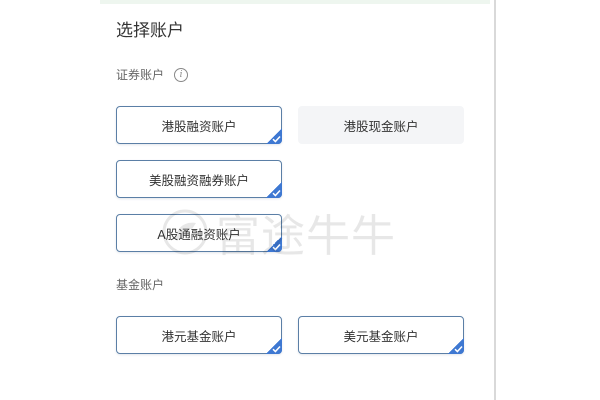 Image resolution: width=600 pixels, height=400 pixels. I want to click on account-option-hk-cash: 港股现金账户, so click(381, 125).